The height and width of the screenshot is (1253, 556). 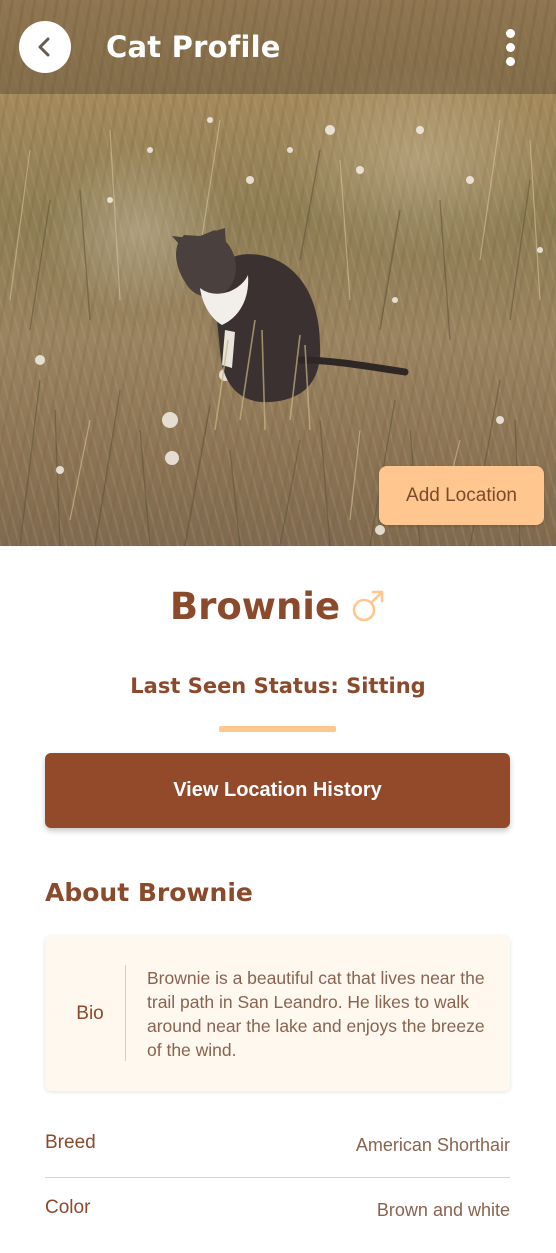 What do you see at coordinates (193, 47) in the screenshot?
I see `page-title: Cat Profile` at bounding box center [193, 47].